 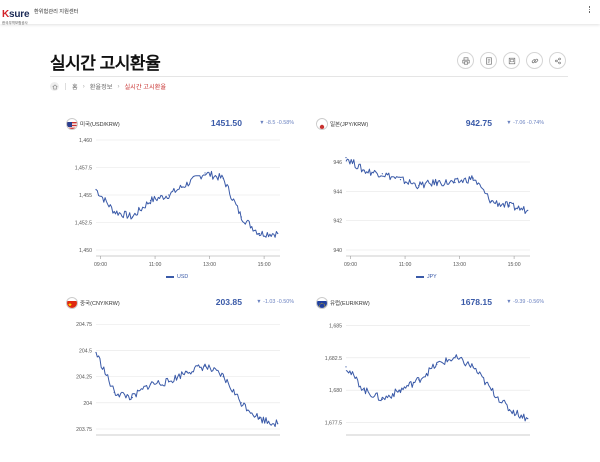 I want to click on series-line-usd, so click(x=187, y=204).